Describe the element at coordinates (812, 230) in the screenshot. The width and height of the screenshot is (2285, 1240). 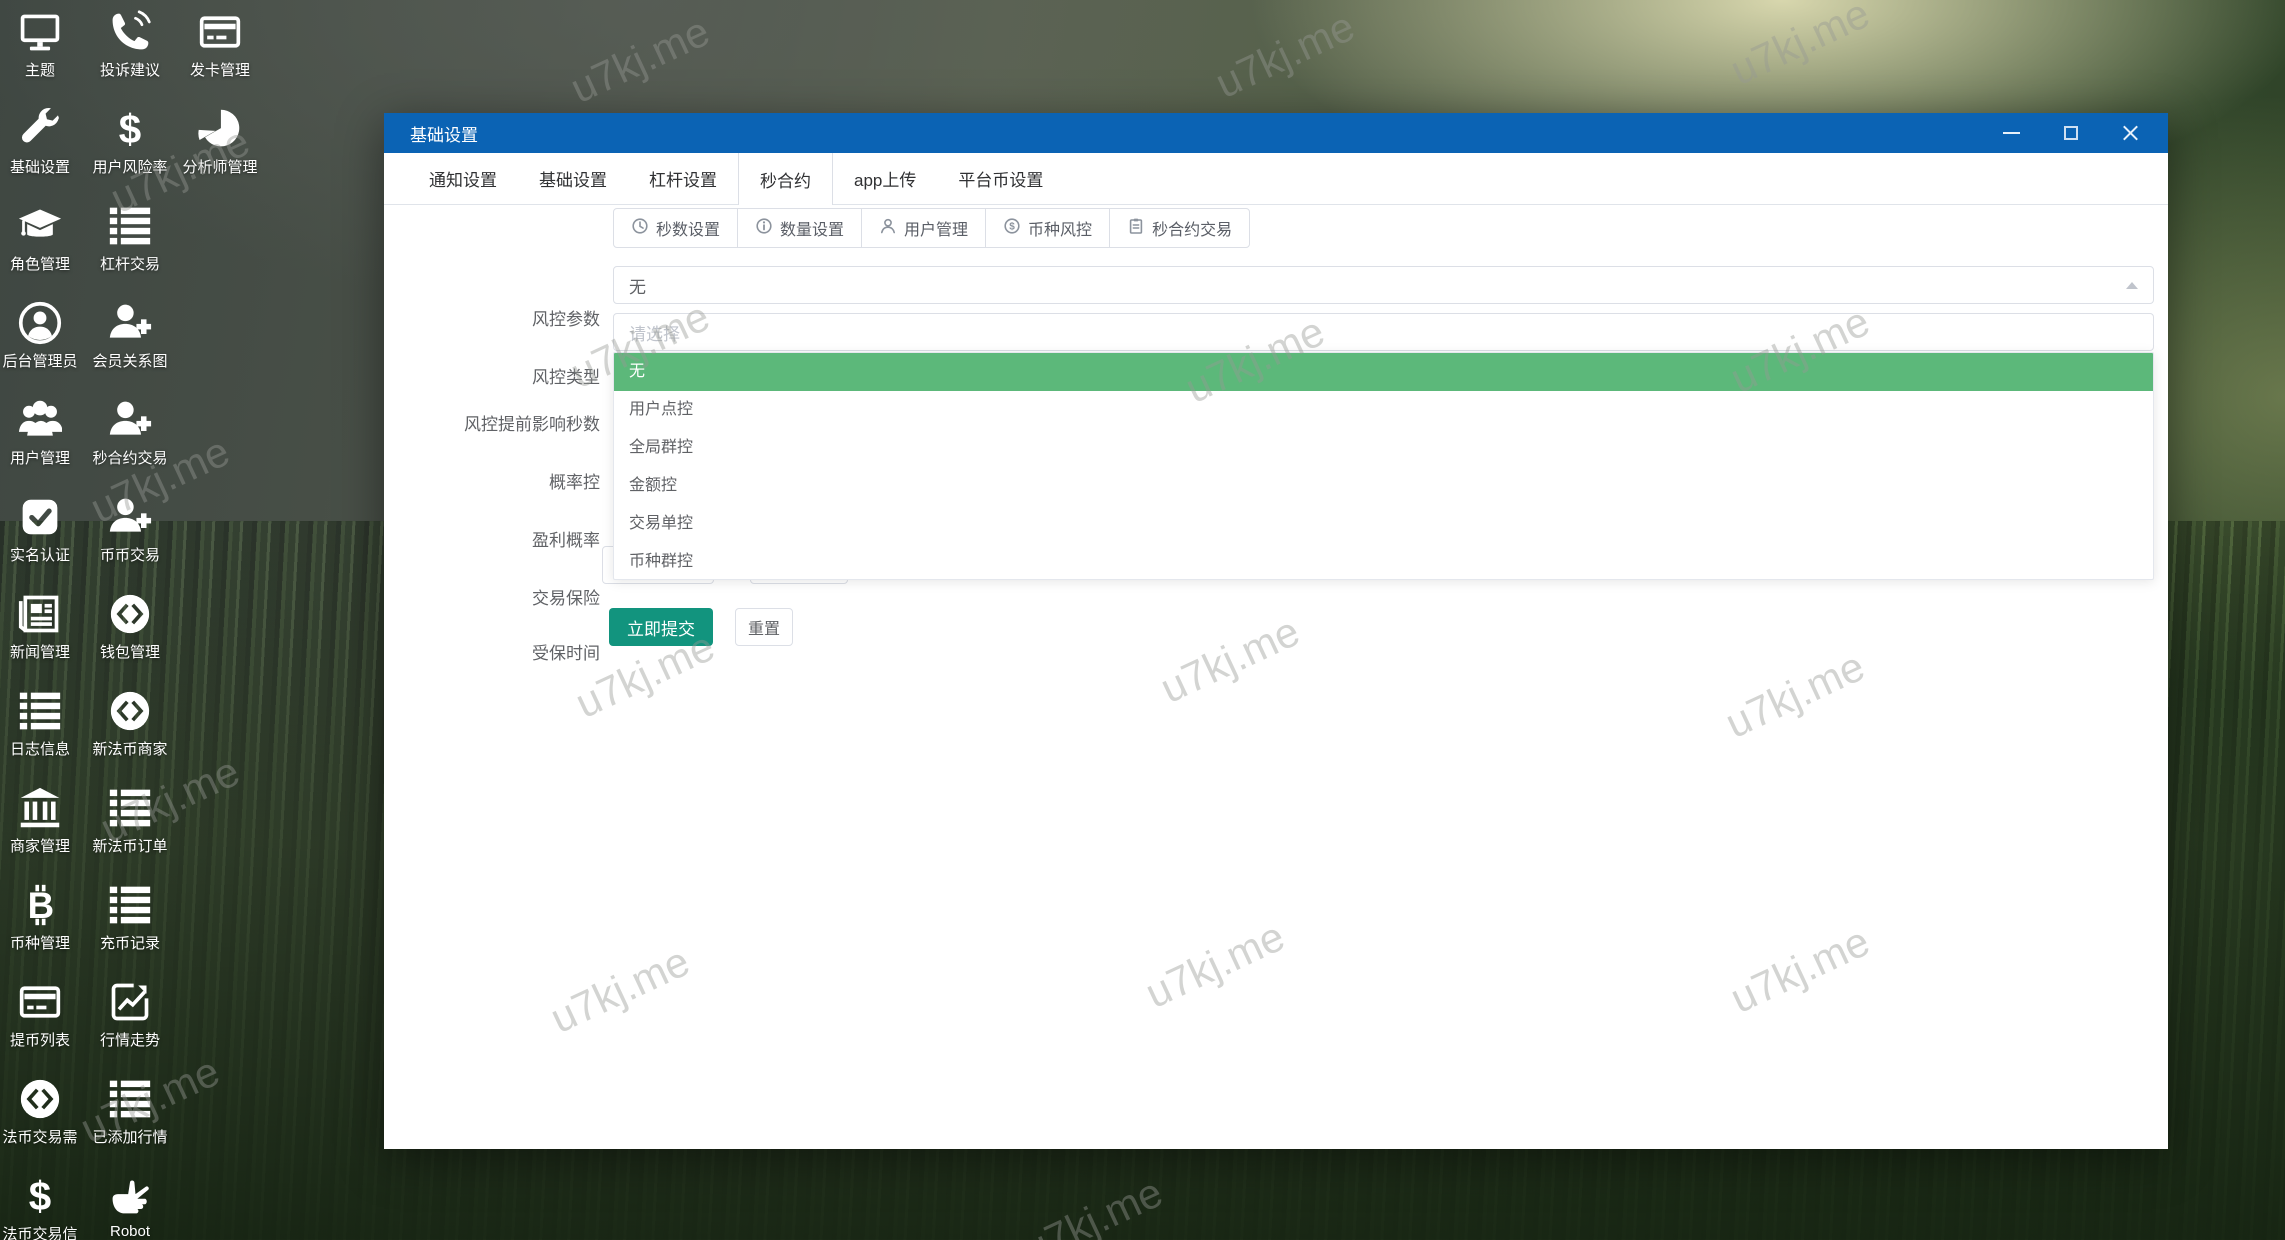
I see `param-button-label: 数量设置` at that location.